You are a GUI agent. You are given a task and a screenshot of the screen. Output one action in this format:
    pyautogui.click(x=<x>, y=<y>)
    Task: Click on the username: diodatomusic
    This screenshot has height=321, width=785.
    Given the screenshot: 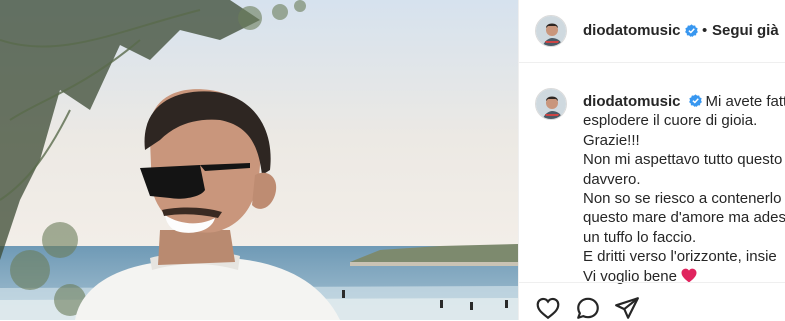 What is the action you would take?
    pyautogui.click(x=632, y=30)
    